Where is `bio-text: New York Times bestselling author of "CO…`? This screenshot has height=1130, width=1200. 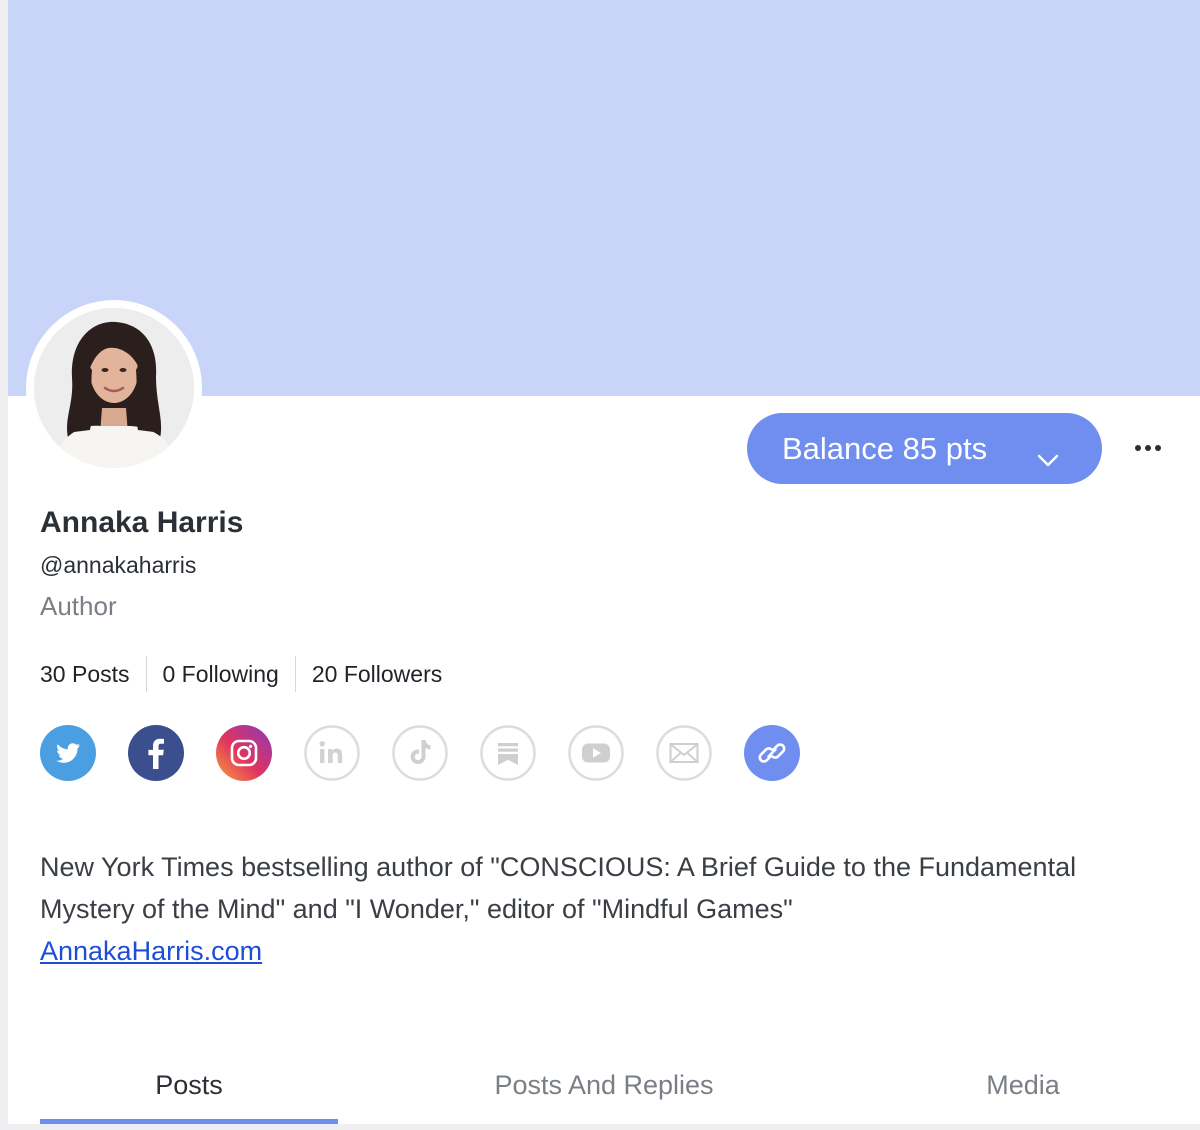
bio-text: New York Times bestselling author of "CO… is located at coordinates (558, 888).